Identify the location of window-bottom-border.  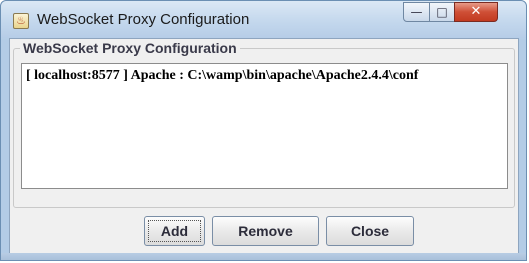
(263, 256).